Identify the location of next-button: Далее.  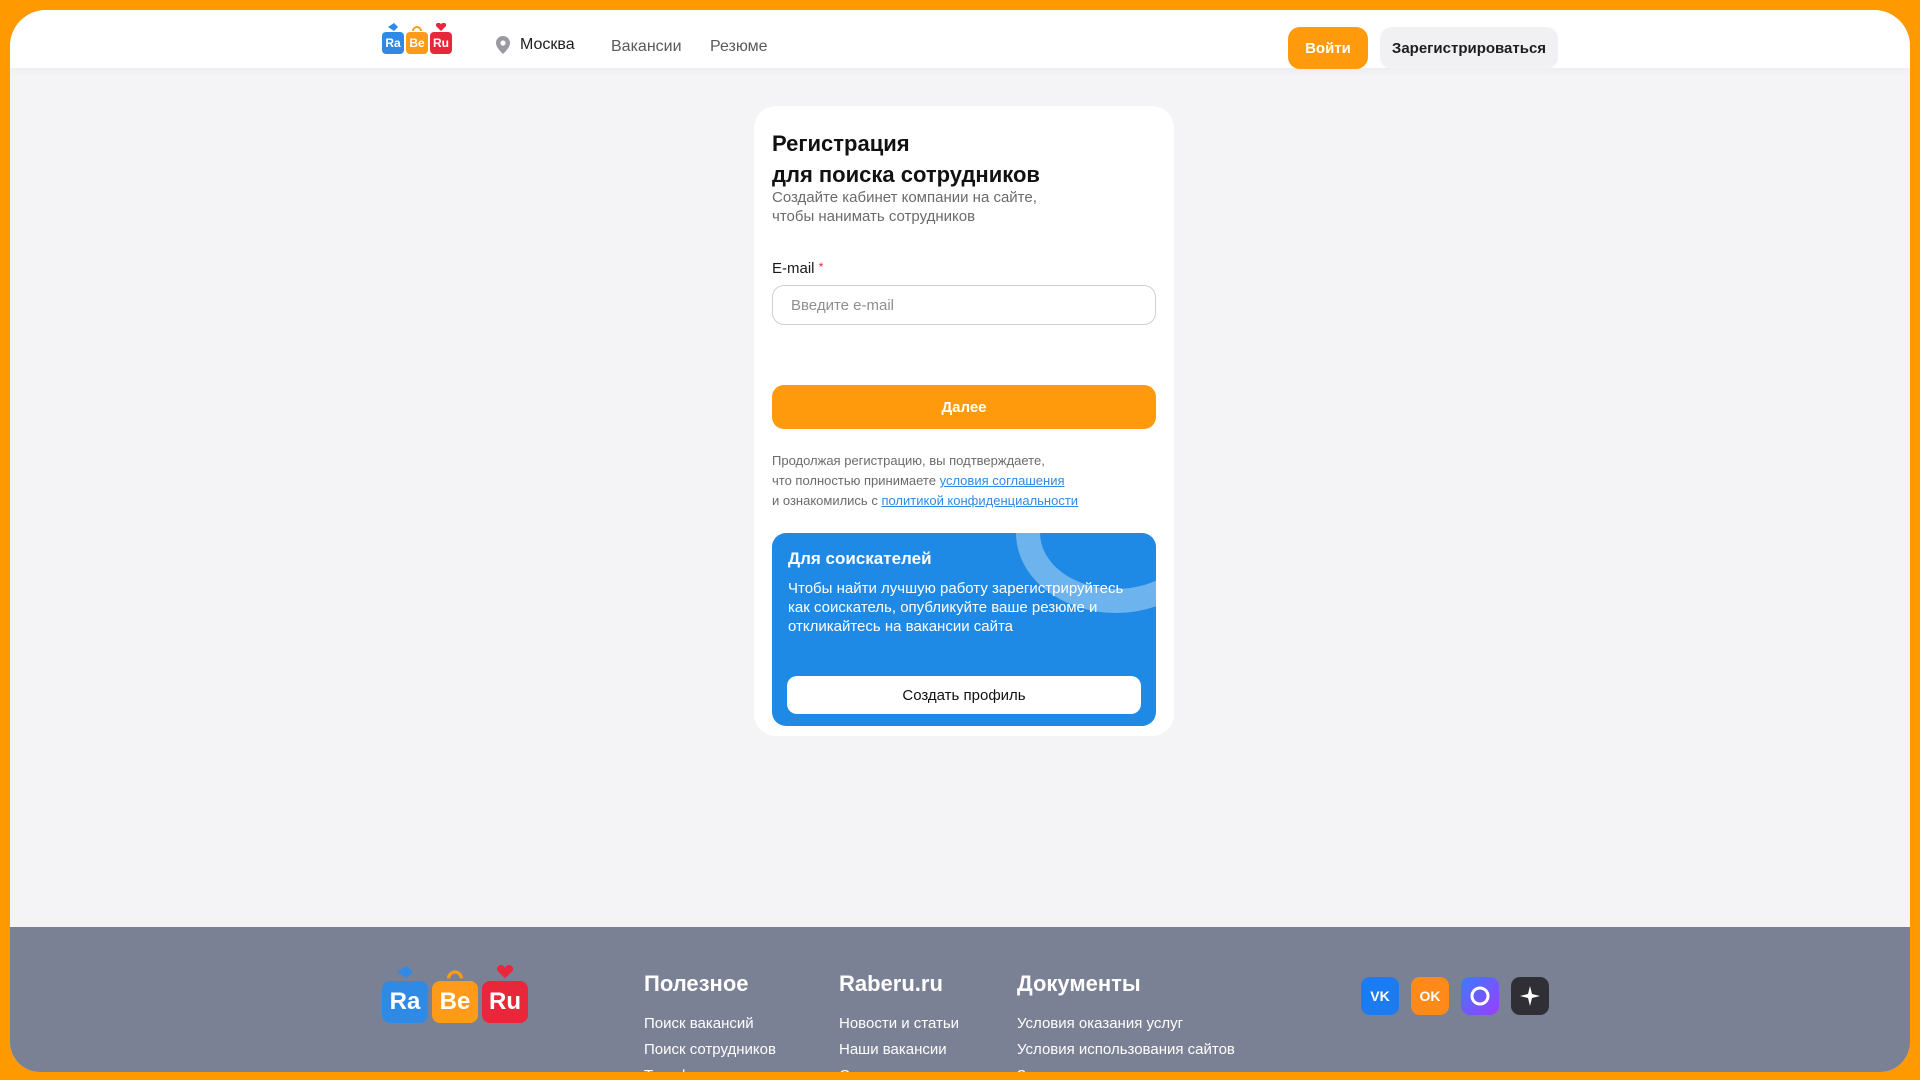
(964, 407).